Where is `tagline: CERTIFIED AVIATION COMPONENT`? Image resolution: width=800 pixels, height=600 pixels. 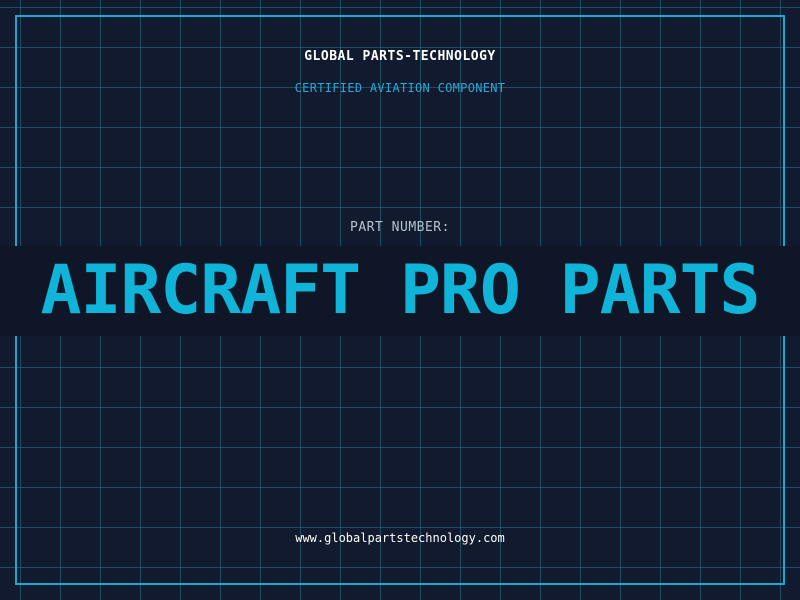 tagline: CERTIFIED AVIATION COMPONENT is located at coordinates (400, 88).